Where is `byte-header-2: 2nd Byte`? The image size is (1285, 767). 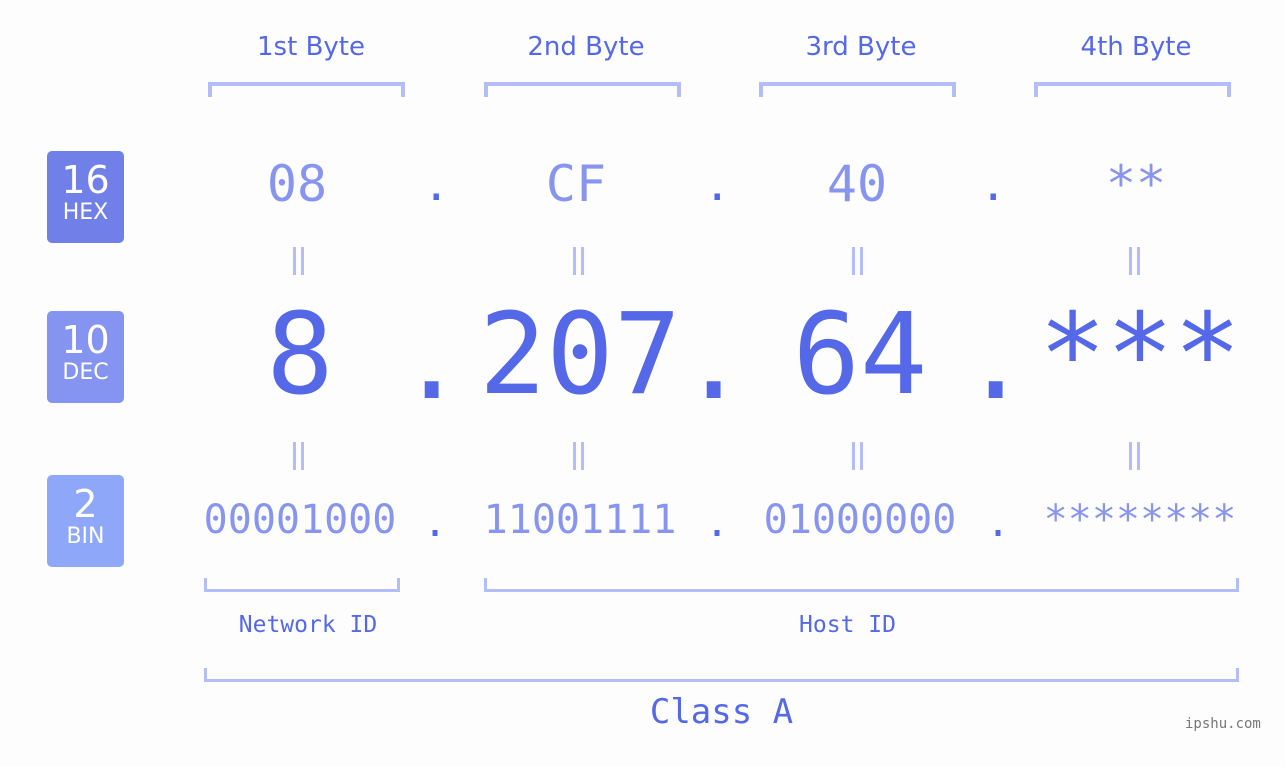 byte-header-2: 2nd Byte is located at coordinates (586, 47).